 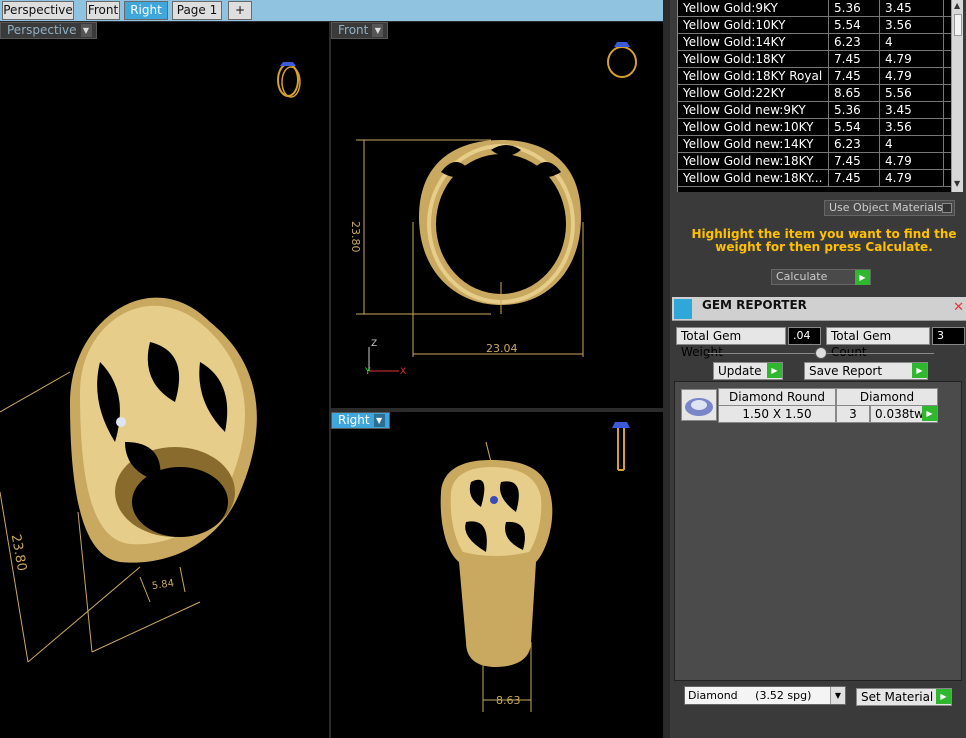 What do you see at coordinates (957, 183) in the screenshot?
I see `scroll-down-icon: ▼` at bounding box center [957, 183].